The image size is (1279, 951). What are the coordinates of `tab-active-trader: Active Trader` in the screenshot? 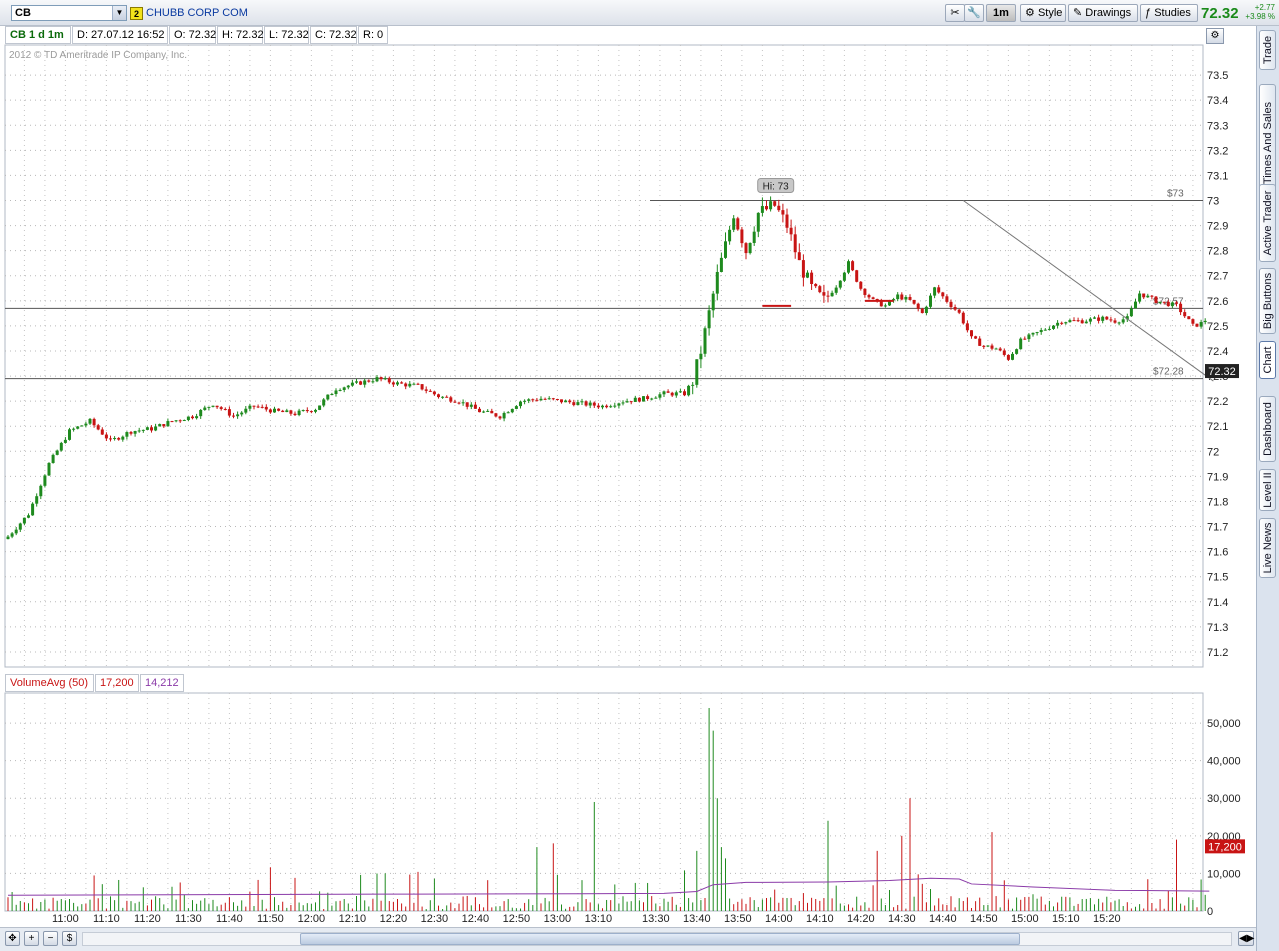 It's located at (1267, 223).